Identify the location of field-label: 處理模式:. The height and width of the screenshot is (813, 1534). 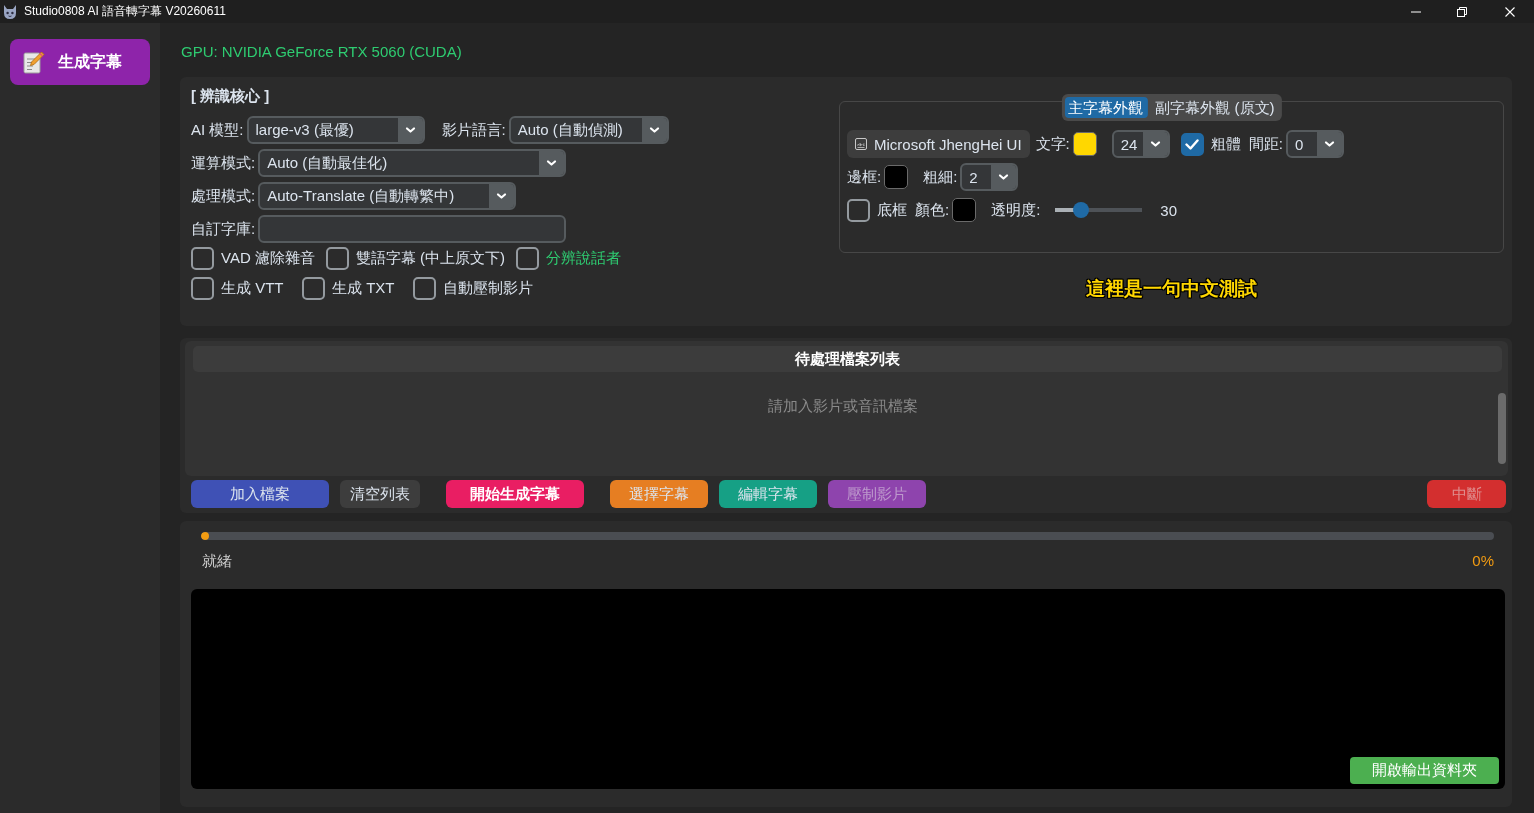
(223, 196).